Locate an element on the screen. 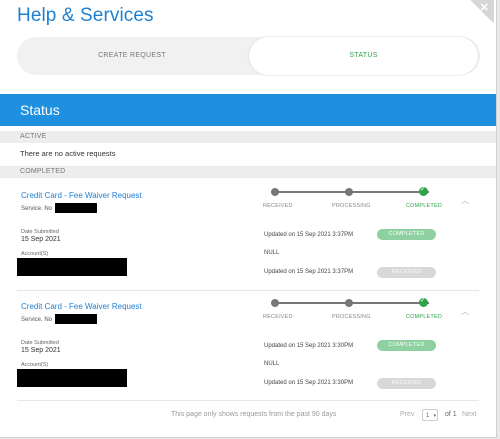  divider is located at coordinates (248, 400).